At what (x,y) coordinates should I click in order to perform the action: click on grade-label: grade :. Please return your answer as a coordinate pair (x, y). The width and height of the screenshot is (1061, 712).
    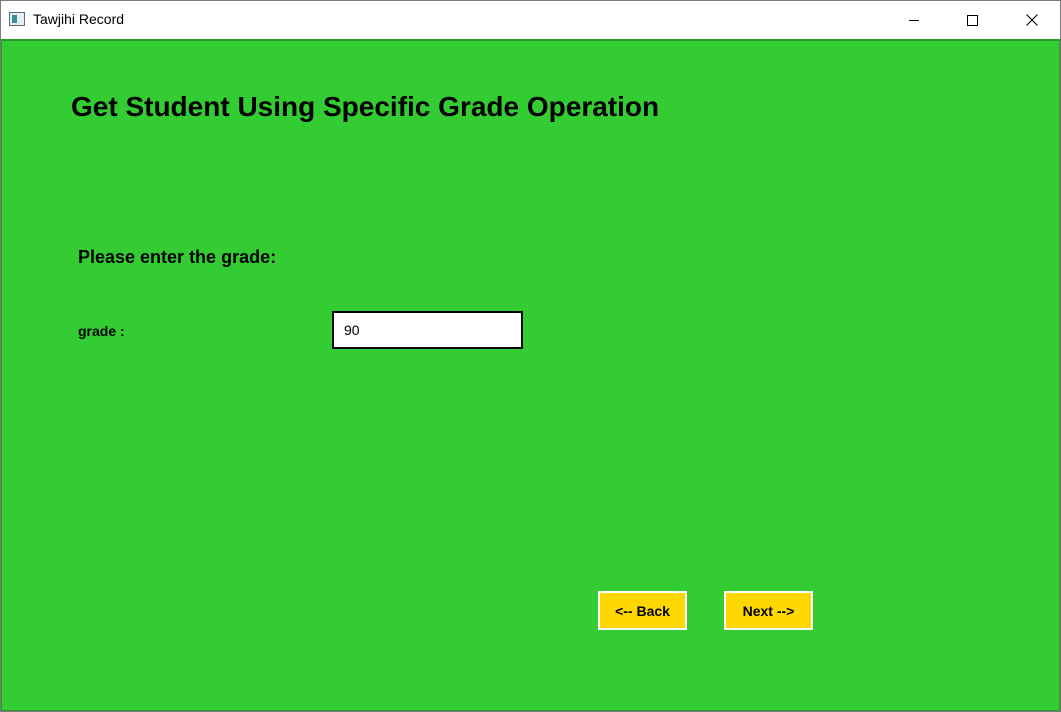
    Looking at the image, I should click on (101, 331).